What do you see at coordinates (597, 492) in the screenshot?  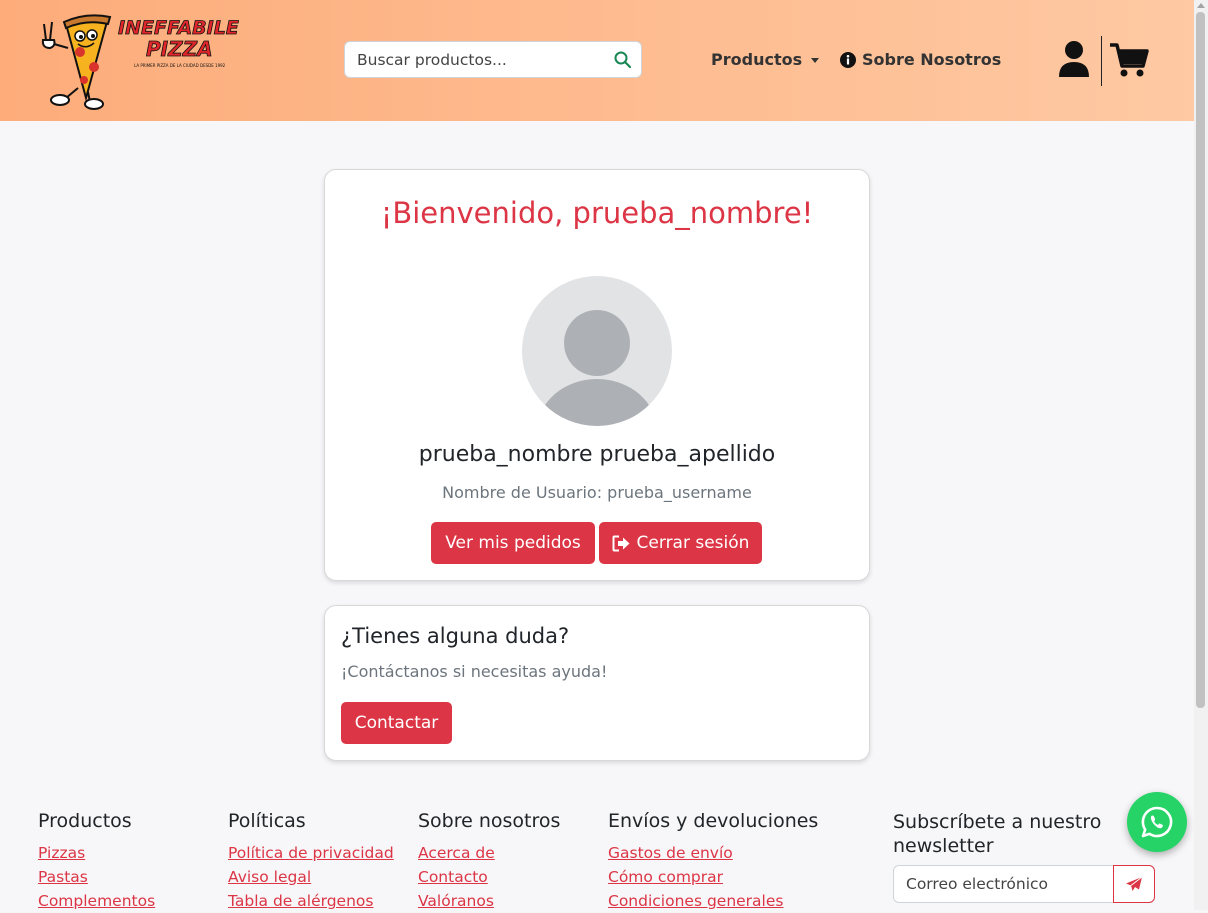 I see `username-line: Nombre de Usuario: prueba_username` at bounding box center [597, 492].